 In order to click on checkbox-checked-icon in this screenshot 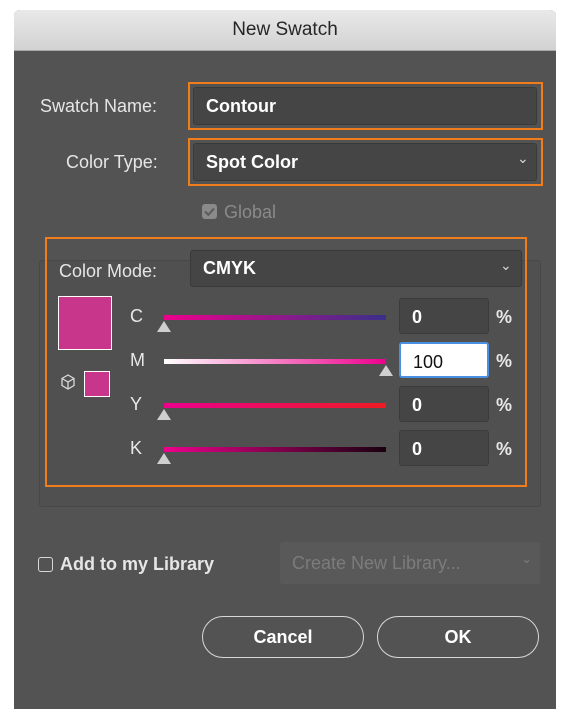, I will do `click(209, 212)`.